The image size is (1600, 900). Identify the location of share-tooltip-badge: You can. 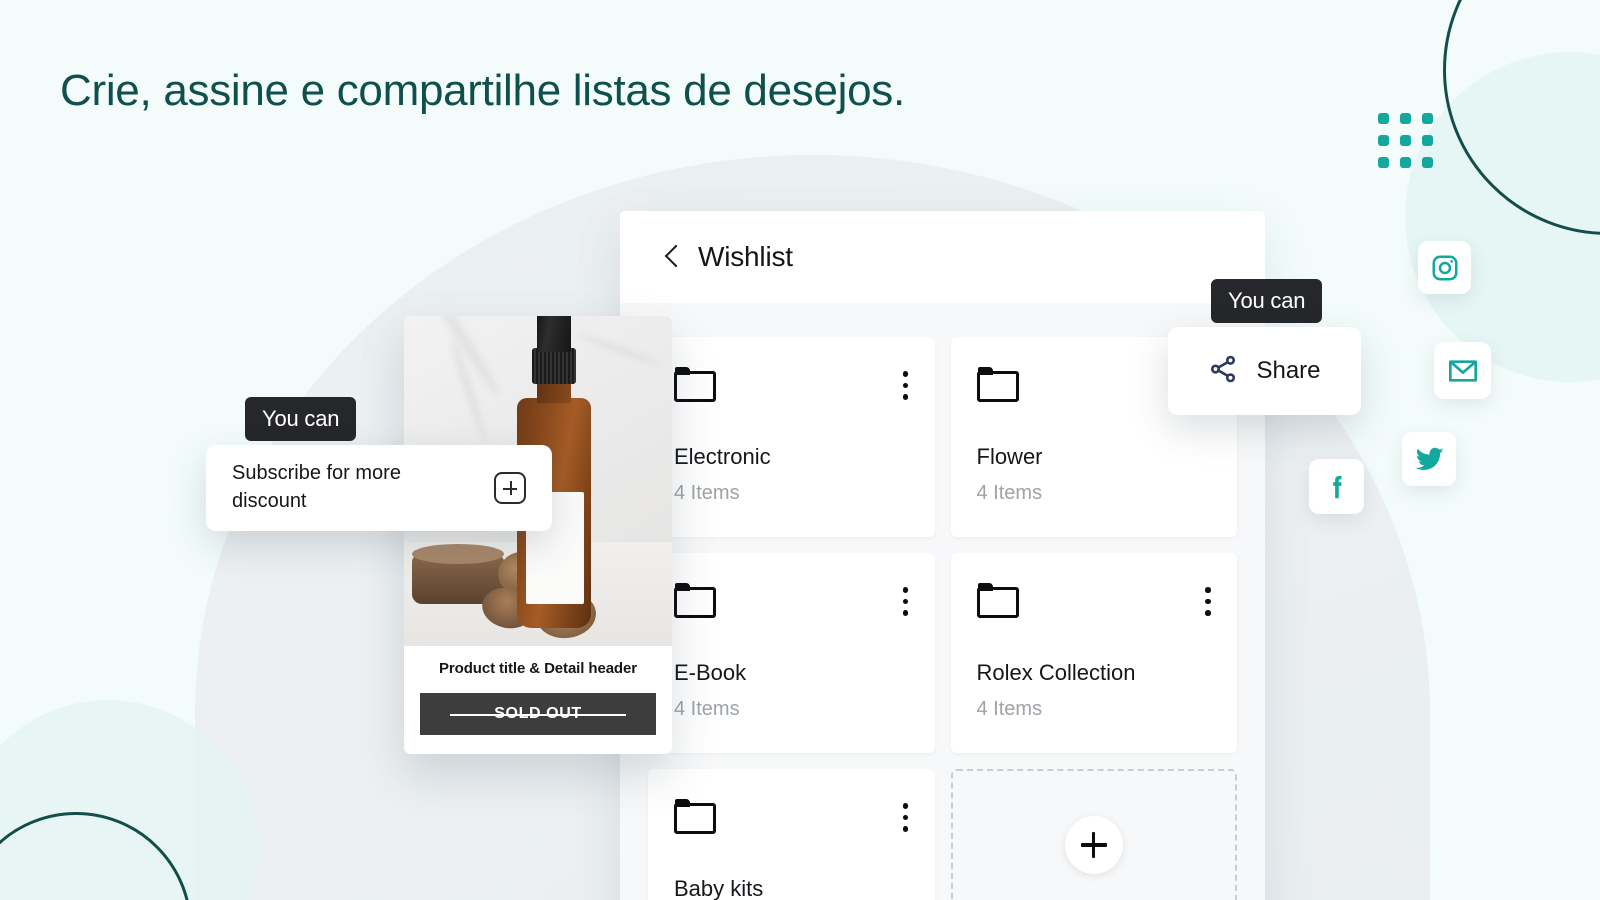
(1267, 301).